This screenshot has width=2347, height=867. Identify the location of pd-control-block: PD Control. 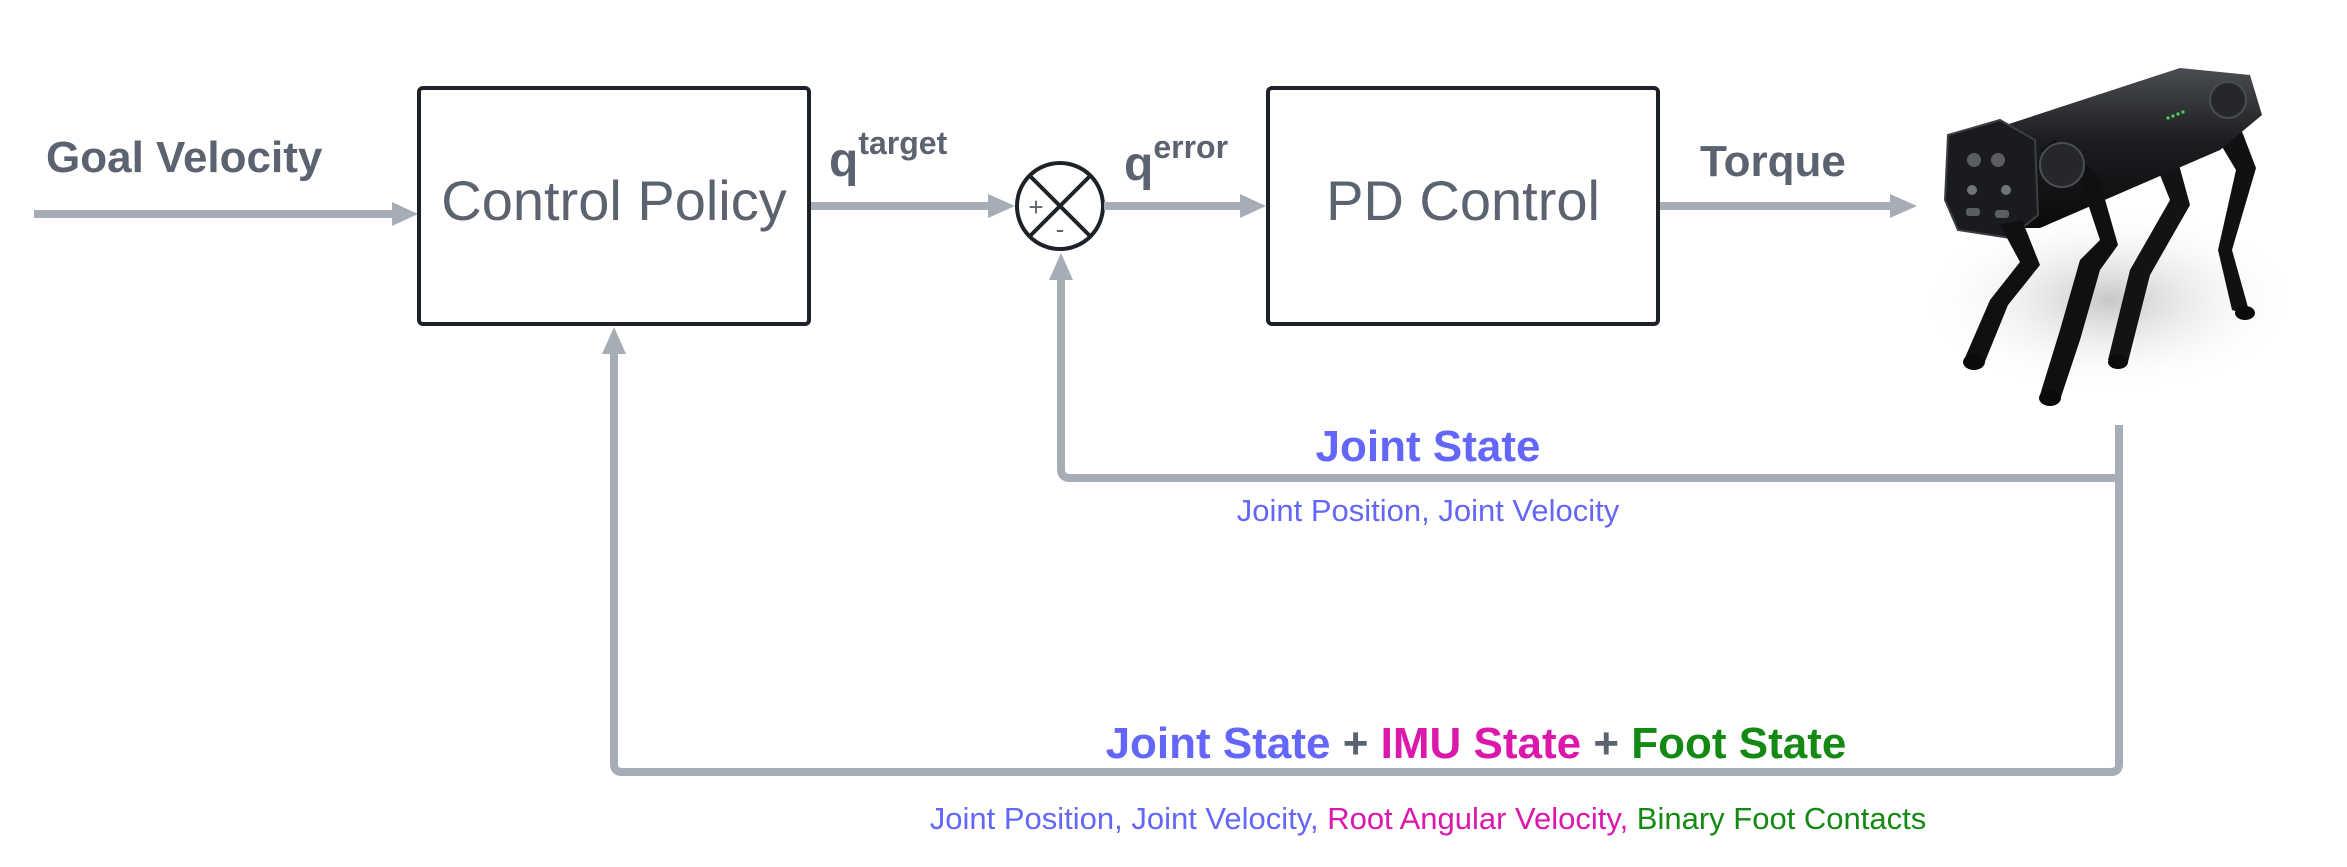
(1463, 206).